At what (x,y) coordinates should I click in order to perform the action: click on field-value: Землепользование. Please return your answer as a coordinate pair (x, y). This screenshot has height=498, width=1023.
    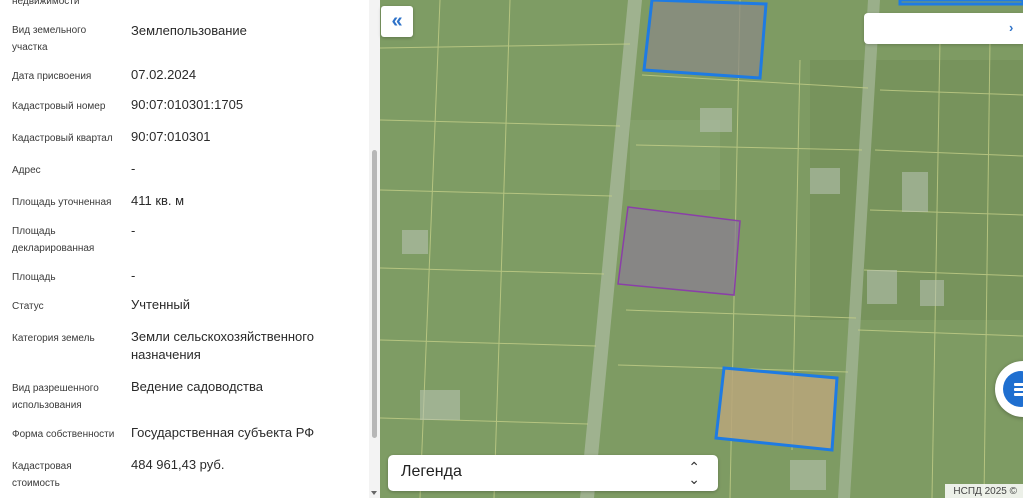
    Looking at the image, I should click on (189, 30).